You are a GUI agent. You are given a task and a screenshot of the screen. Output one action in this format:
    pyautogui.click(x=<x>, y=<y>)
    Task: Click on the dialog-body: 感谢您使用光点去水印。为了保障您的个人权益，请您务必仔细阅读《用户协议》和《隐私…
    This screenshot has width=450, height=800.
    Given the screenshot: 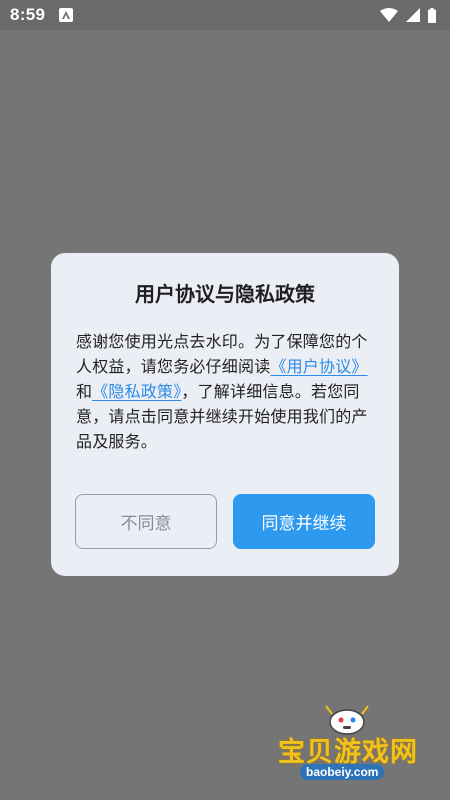 What is the action you would take?
    pyautogui.click(x=225, y=391)
    